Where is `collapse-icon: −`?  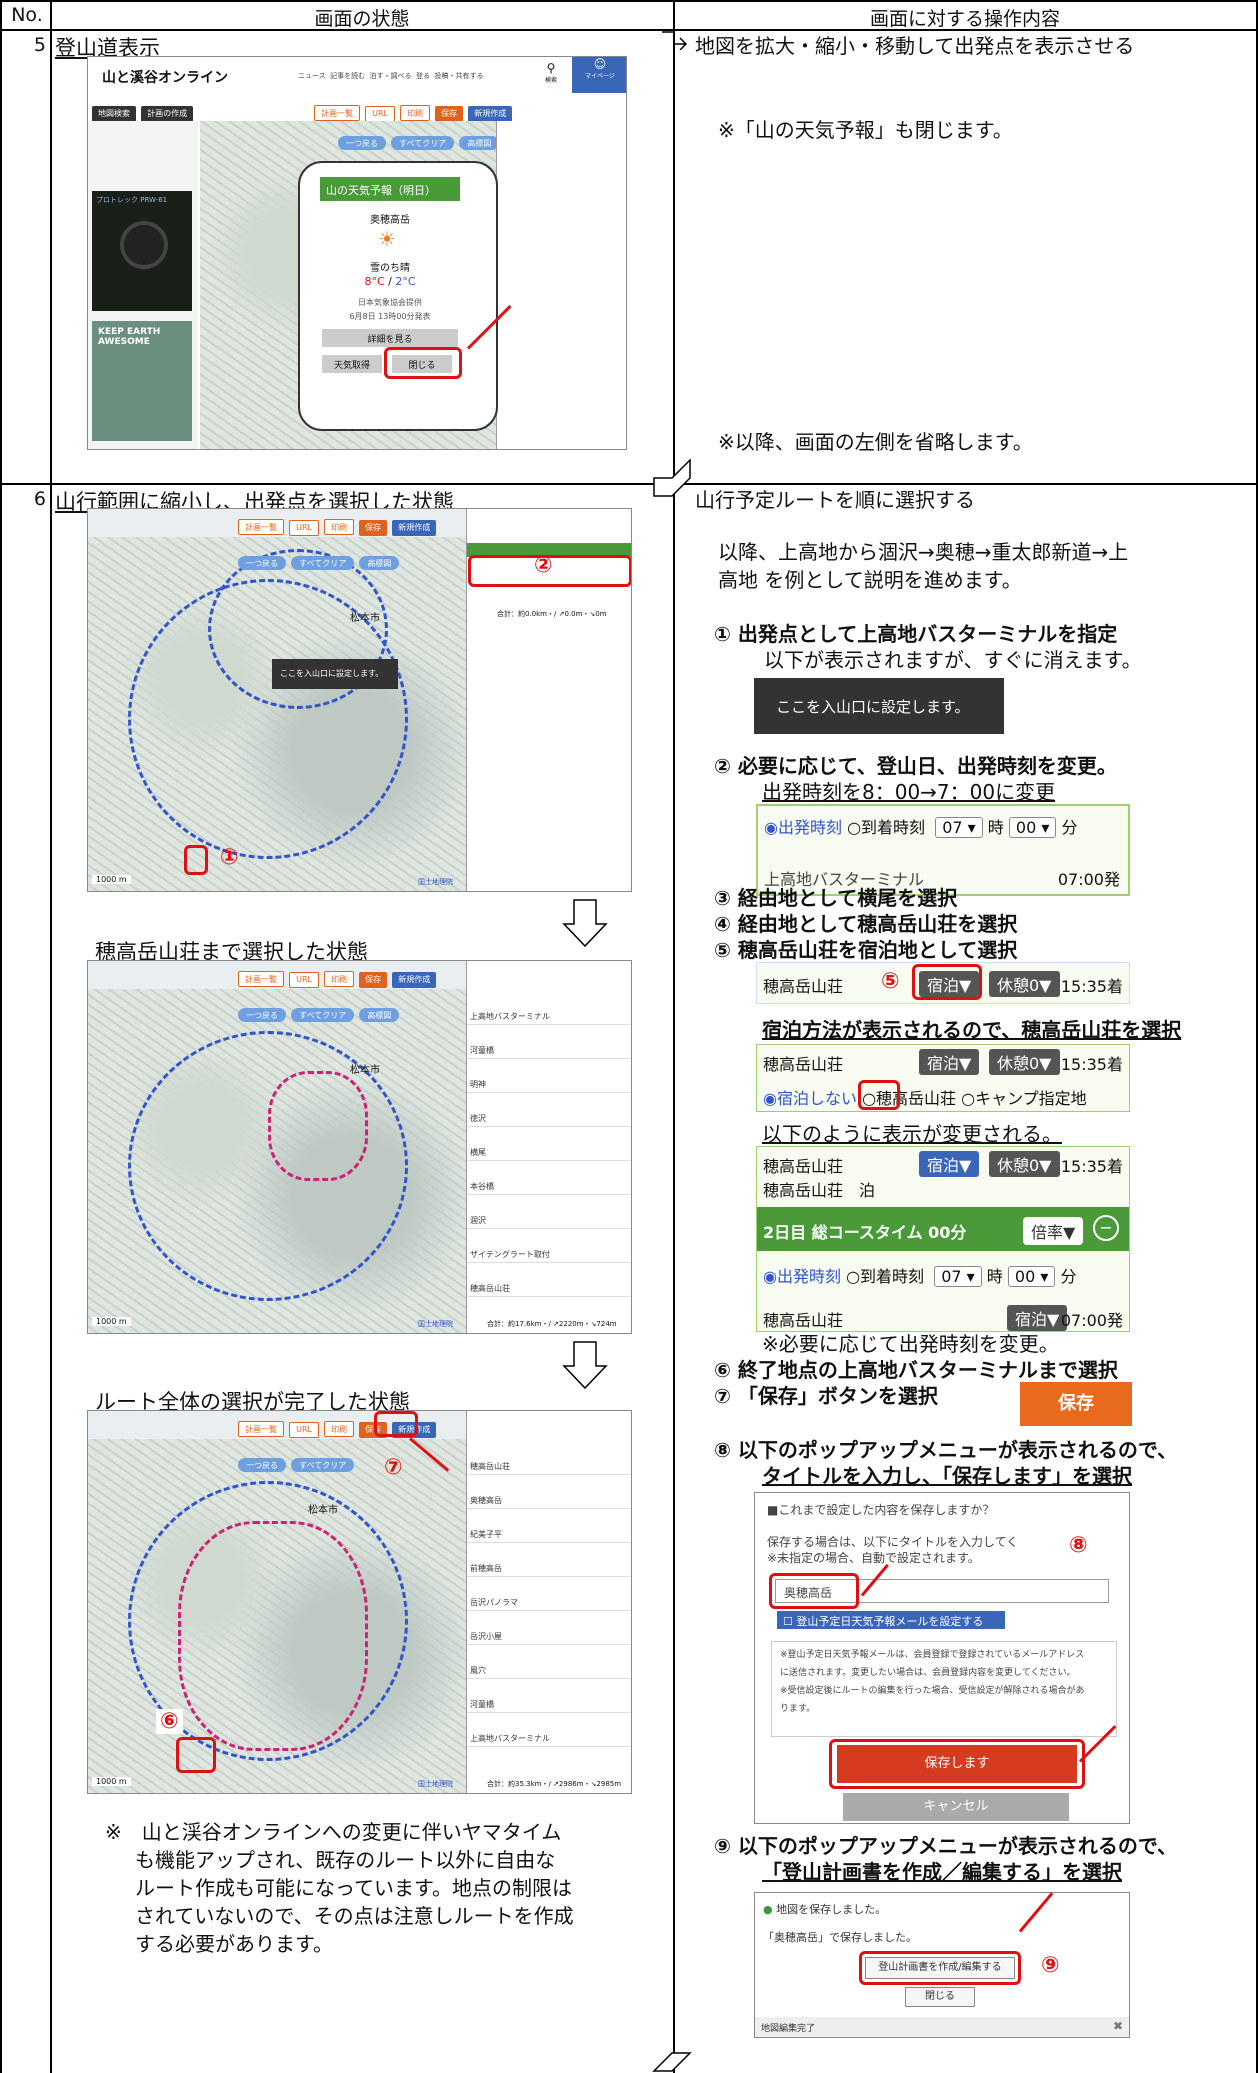
collapse-icon: − is located at coordinates (1106, 1228).